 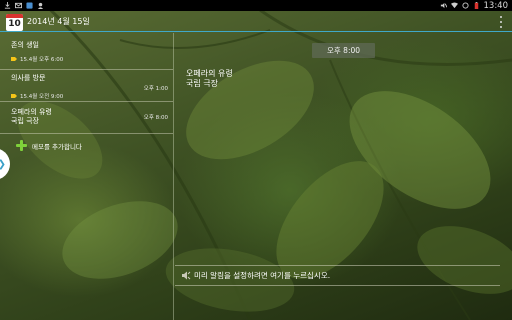 What do you see at coordinates (209, 78) in the screenshot?
I see `detail-title: 오페라의 유령 국립 극장` at bounding box center [209, 78].